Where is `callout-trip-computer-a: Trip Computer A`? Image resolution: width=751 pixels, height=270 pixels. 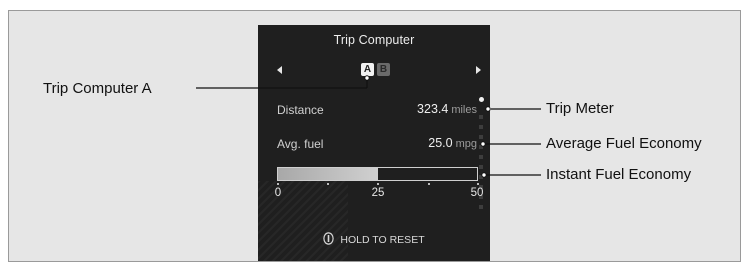
callout-trip-computer-a: Trip Computer A is located at coordinates (97, 88).